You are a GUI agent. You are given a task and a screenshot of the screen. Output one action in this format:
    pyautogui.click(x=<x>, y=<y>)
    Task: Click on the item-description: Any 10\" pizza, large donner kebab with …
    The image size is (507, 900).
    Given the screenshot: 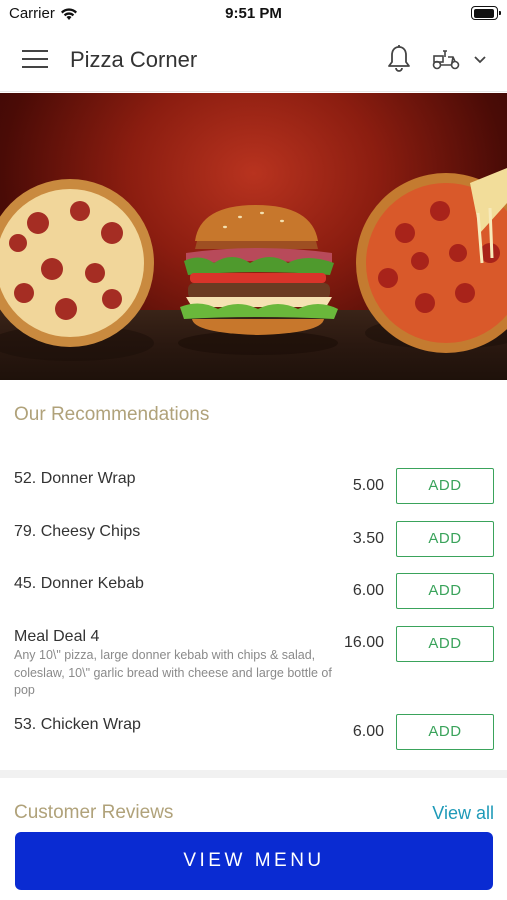 What is the action you would take?
    pyautogui.click(x=173, y=672)
    